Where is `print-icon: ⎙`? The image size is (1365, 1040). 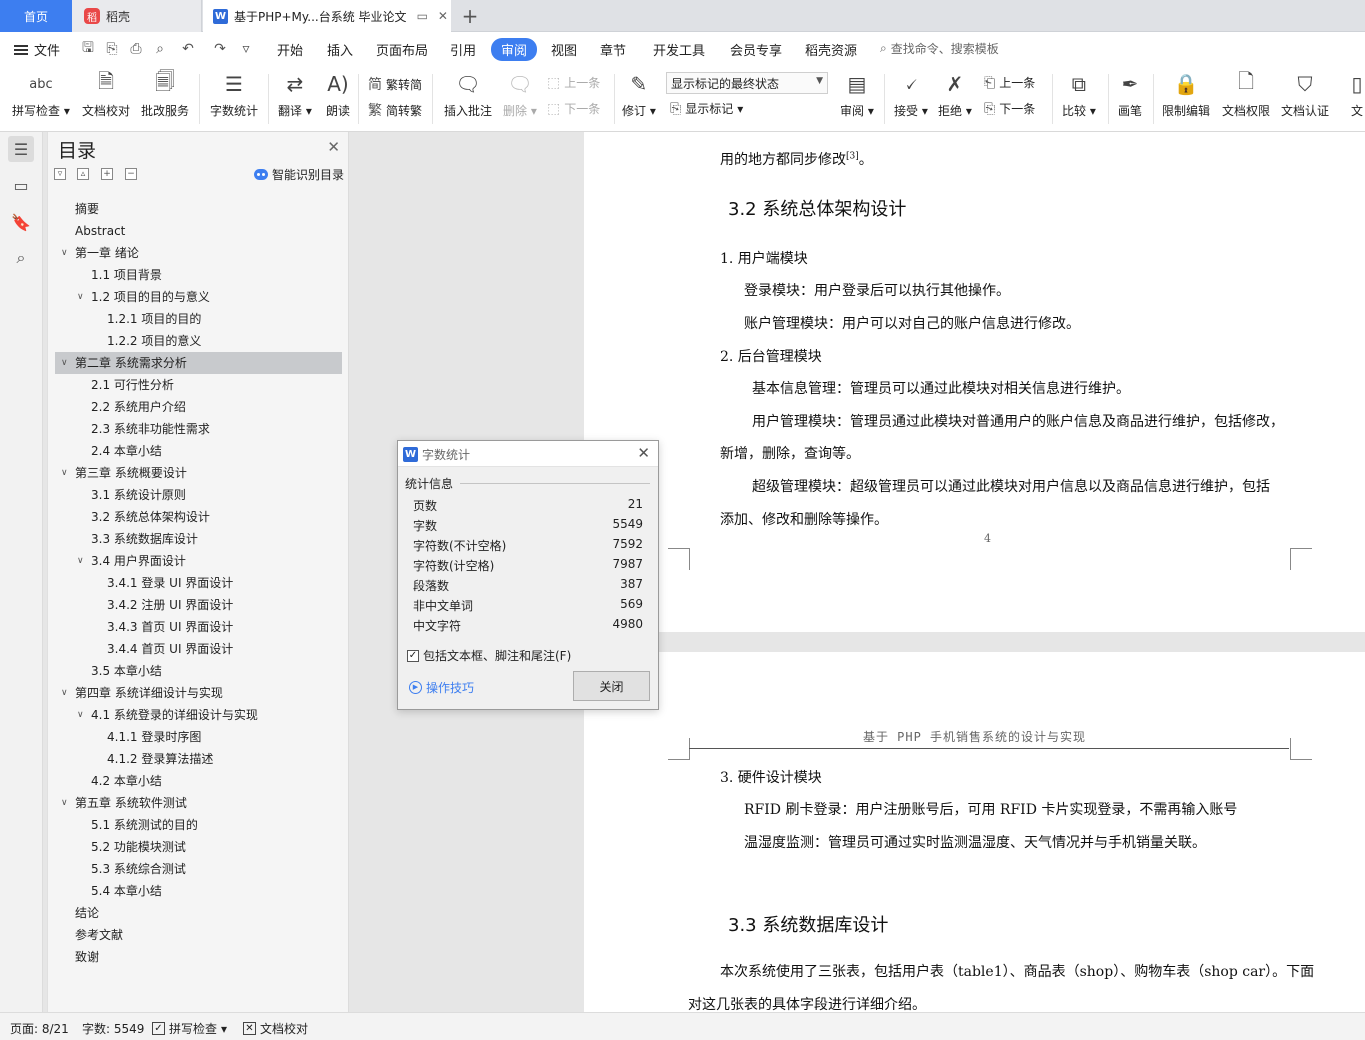
print-icon: ⎙ is located at coordinates (136, 49).